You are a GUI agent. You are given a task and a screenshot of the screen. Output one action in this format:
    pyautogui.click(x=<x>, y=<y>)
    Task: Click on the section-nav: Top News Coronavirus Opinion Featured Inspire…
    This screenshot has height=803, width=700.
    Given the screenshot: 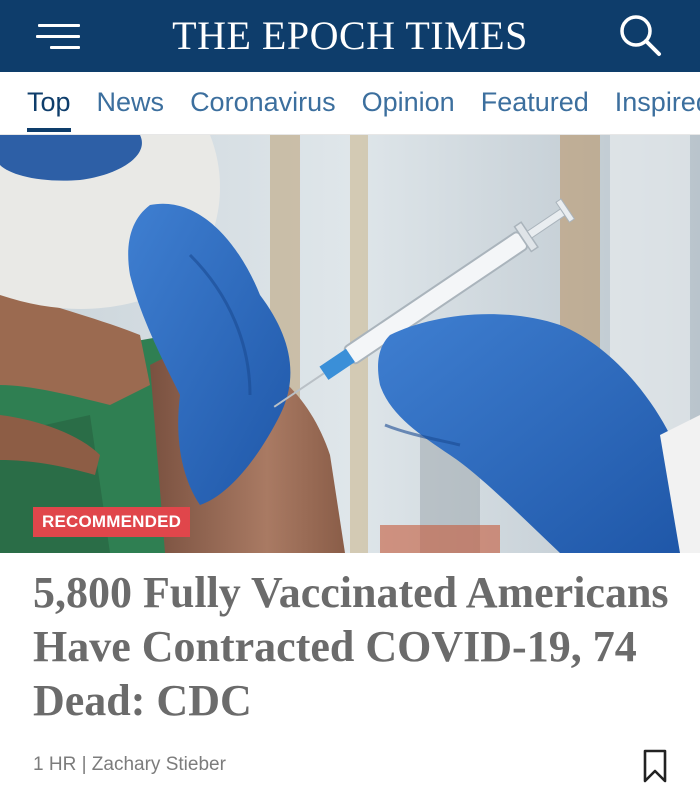 What is the action you would take?
    pyautogui.click(x=350, y=103)
    